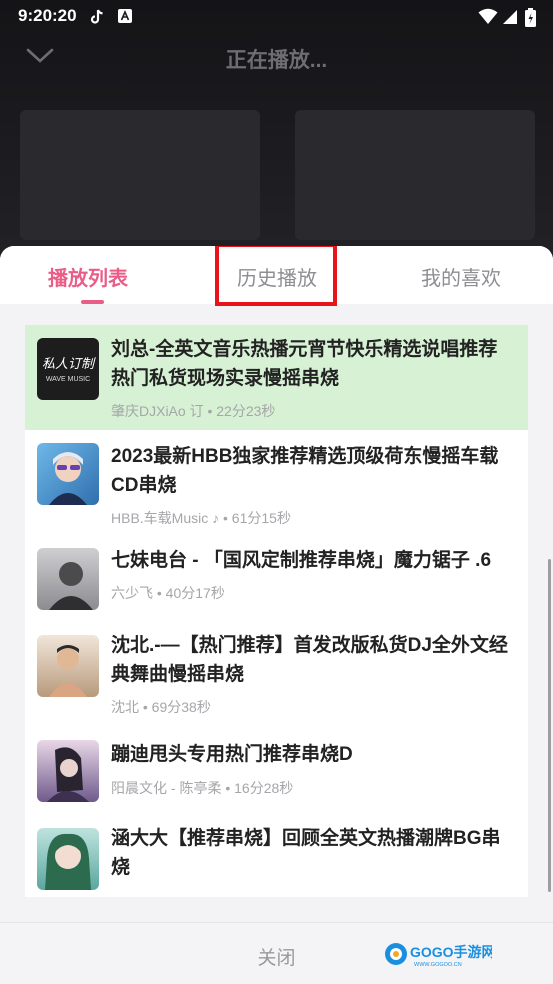  Describe the element at coordinates (451, 952) in the screenshot. I see `watermark-text: GOGO手游网` at that location.